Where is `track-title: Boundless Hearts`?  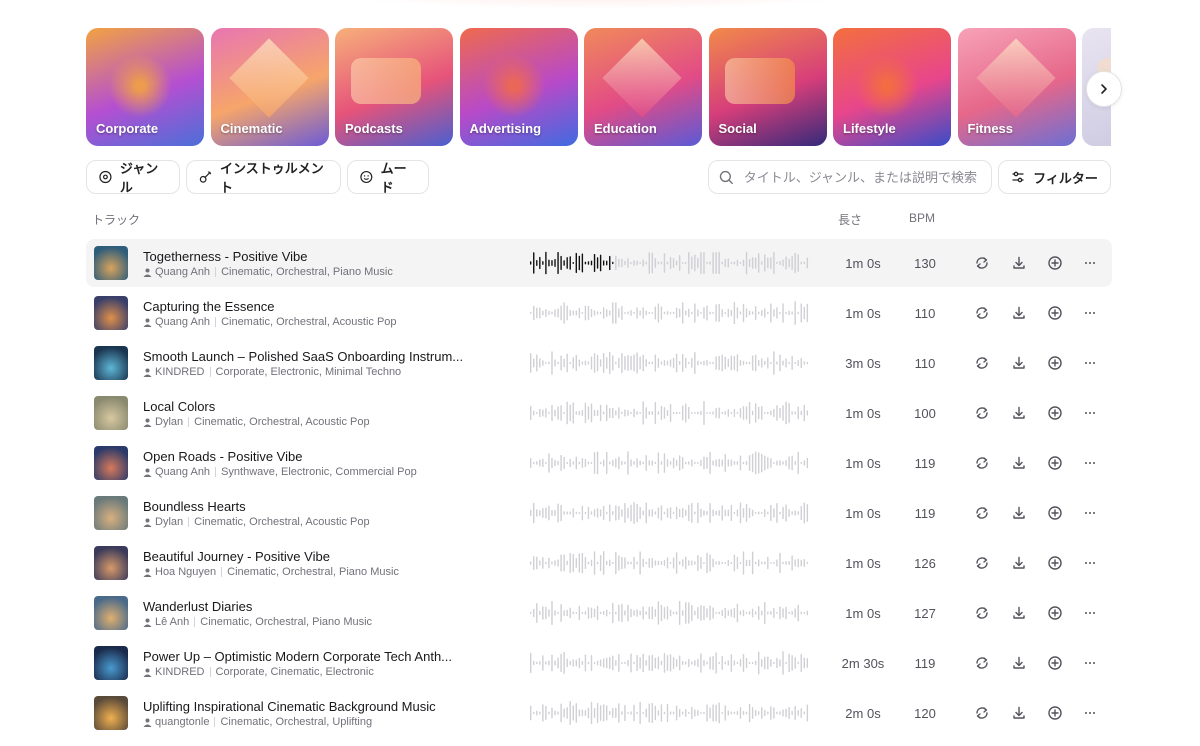
track-title: Boundless Hearts is located at coordinates (194, 506).